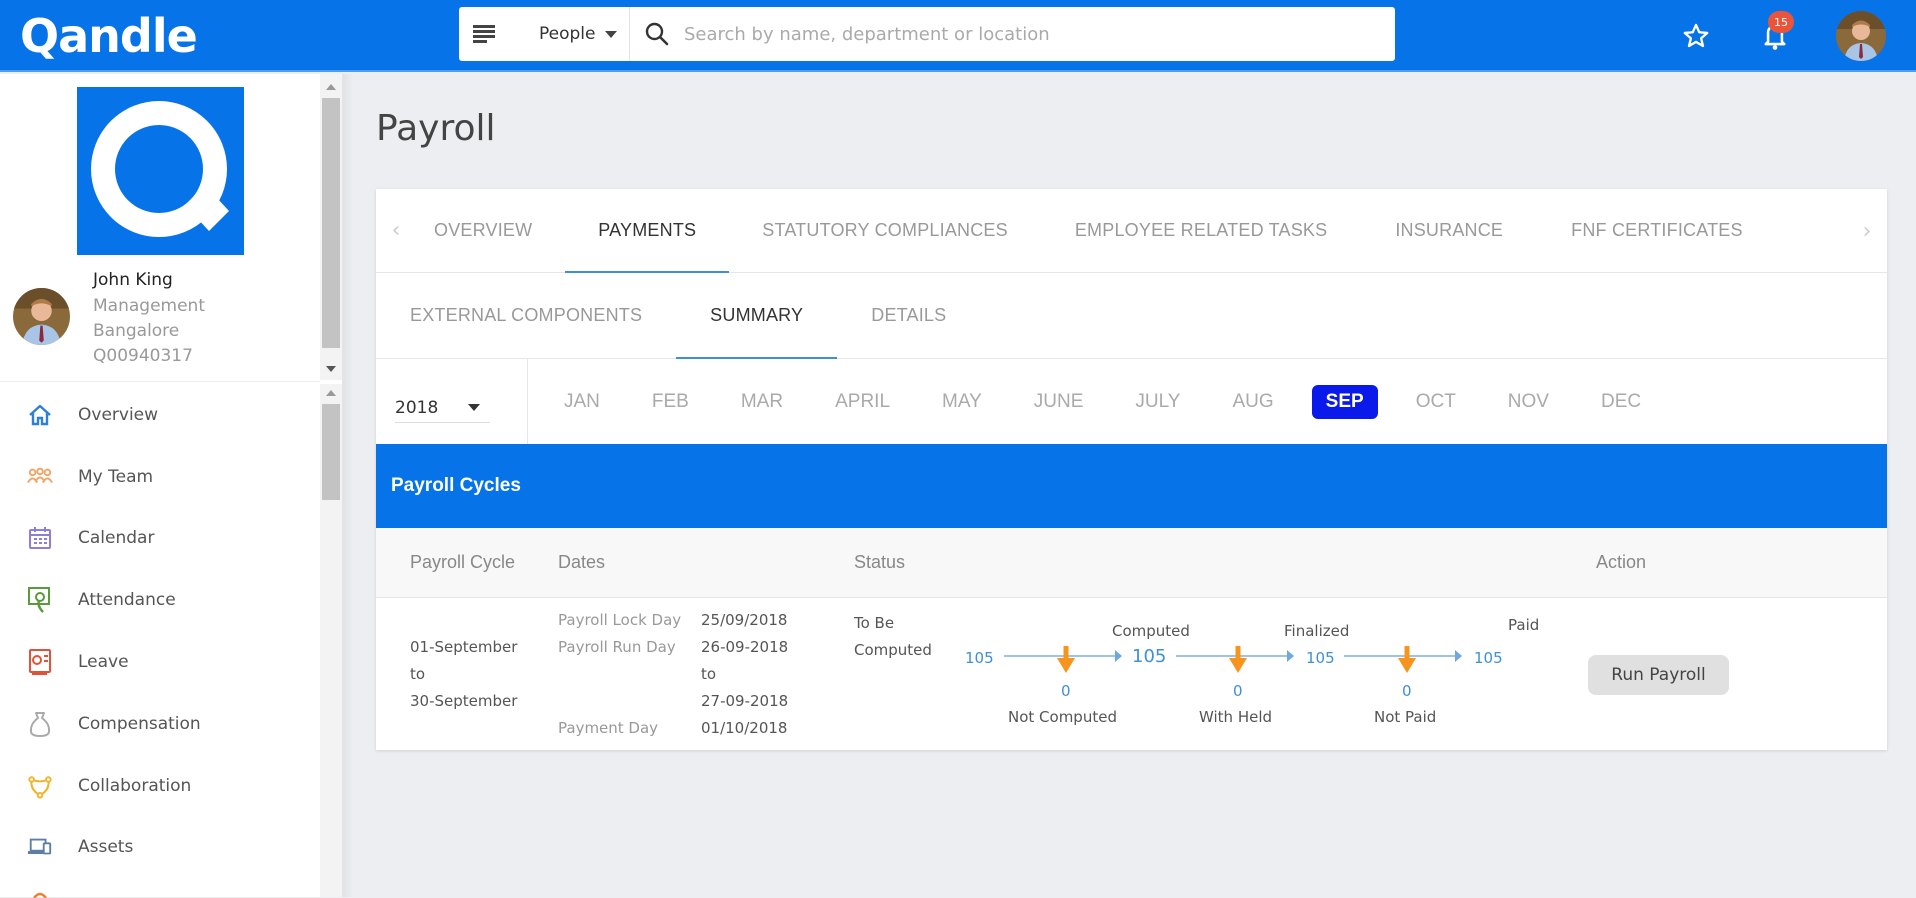 This screenshot has width=1916, height=898. Describe the element at coordinates (331, 369) in the screenshot. I see `scroll-down-icon` at that location.